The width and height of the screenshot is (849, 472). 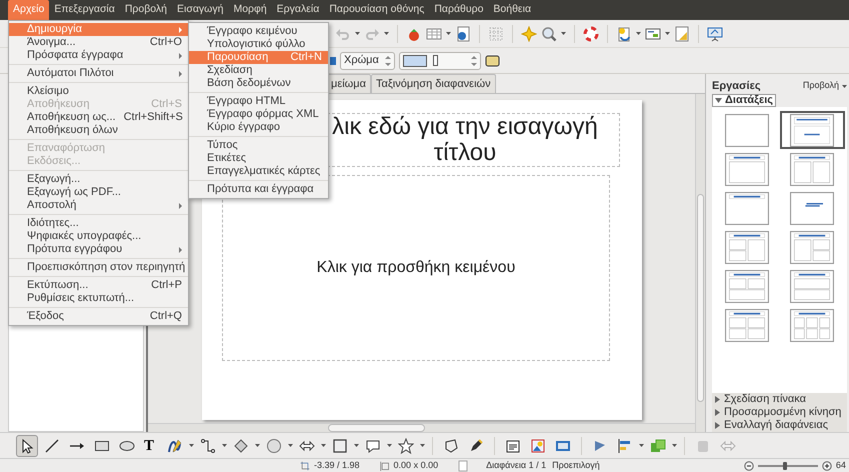 What do you see at coordinates (653, 34) in the screenshot?
I see `layout-icon` at bounding box center [653, 34].